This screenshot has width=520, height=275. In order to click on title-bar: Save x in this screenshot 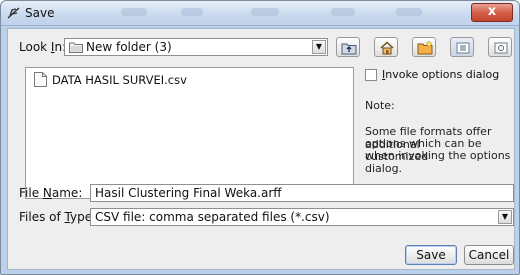, I will do `click(260, 13)`.